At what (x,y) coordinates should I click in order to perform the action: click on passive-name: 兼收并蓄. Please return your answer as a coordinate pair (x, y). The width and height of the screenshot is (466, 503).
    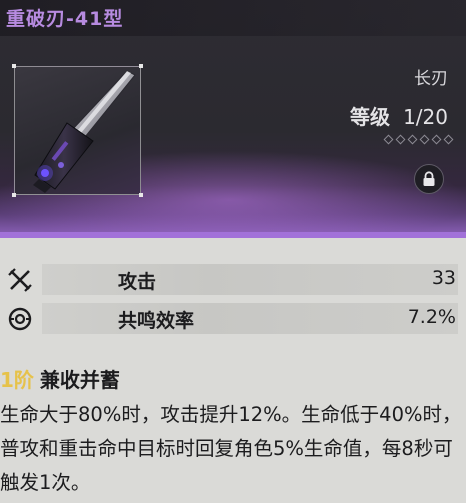
    Looking at the image, I should click on (79, 380).